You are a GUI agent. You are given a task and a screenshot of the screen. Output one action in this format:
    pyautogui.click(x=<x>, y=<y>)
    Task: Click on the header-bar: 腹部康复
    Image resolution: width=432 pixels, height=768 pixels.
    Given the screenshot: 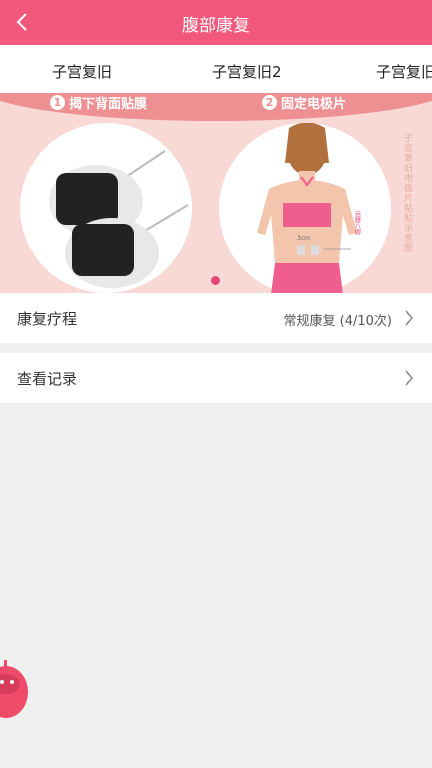 What is the action you would take?
    pyautogui.click(x=216, y=22)
    